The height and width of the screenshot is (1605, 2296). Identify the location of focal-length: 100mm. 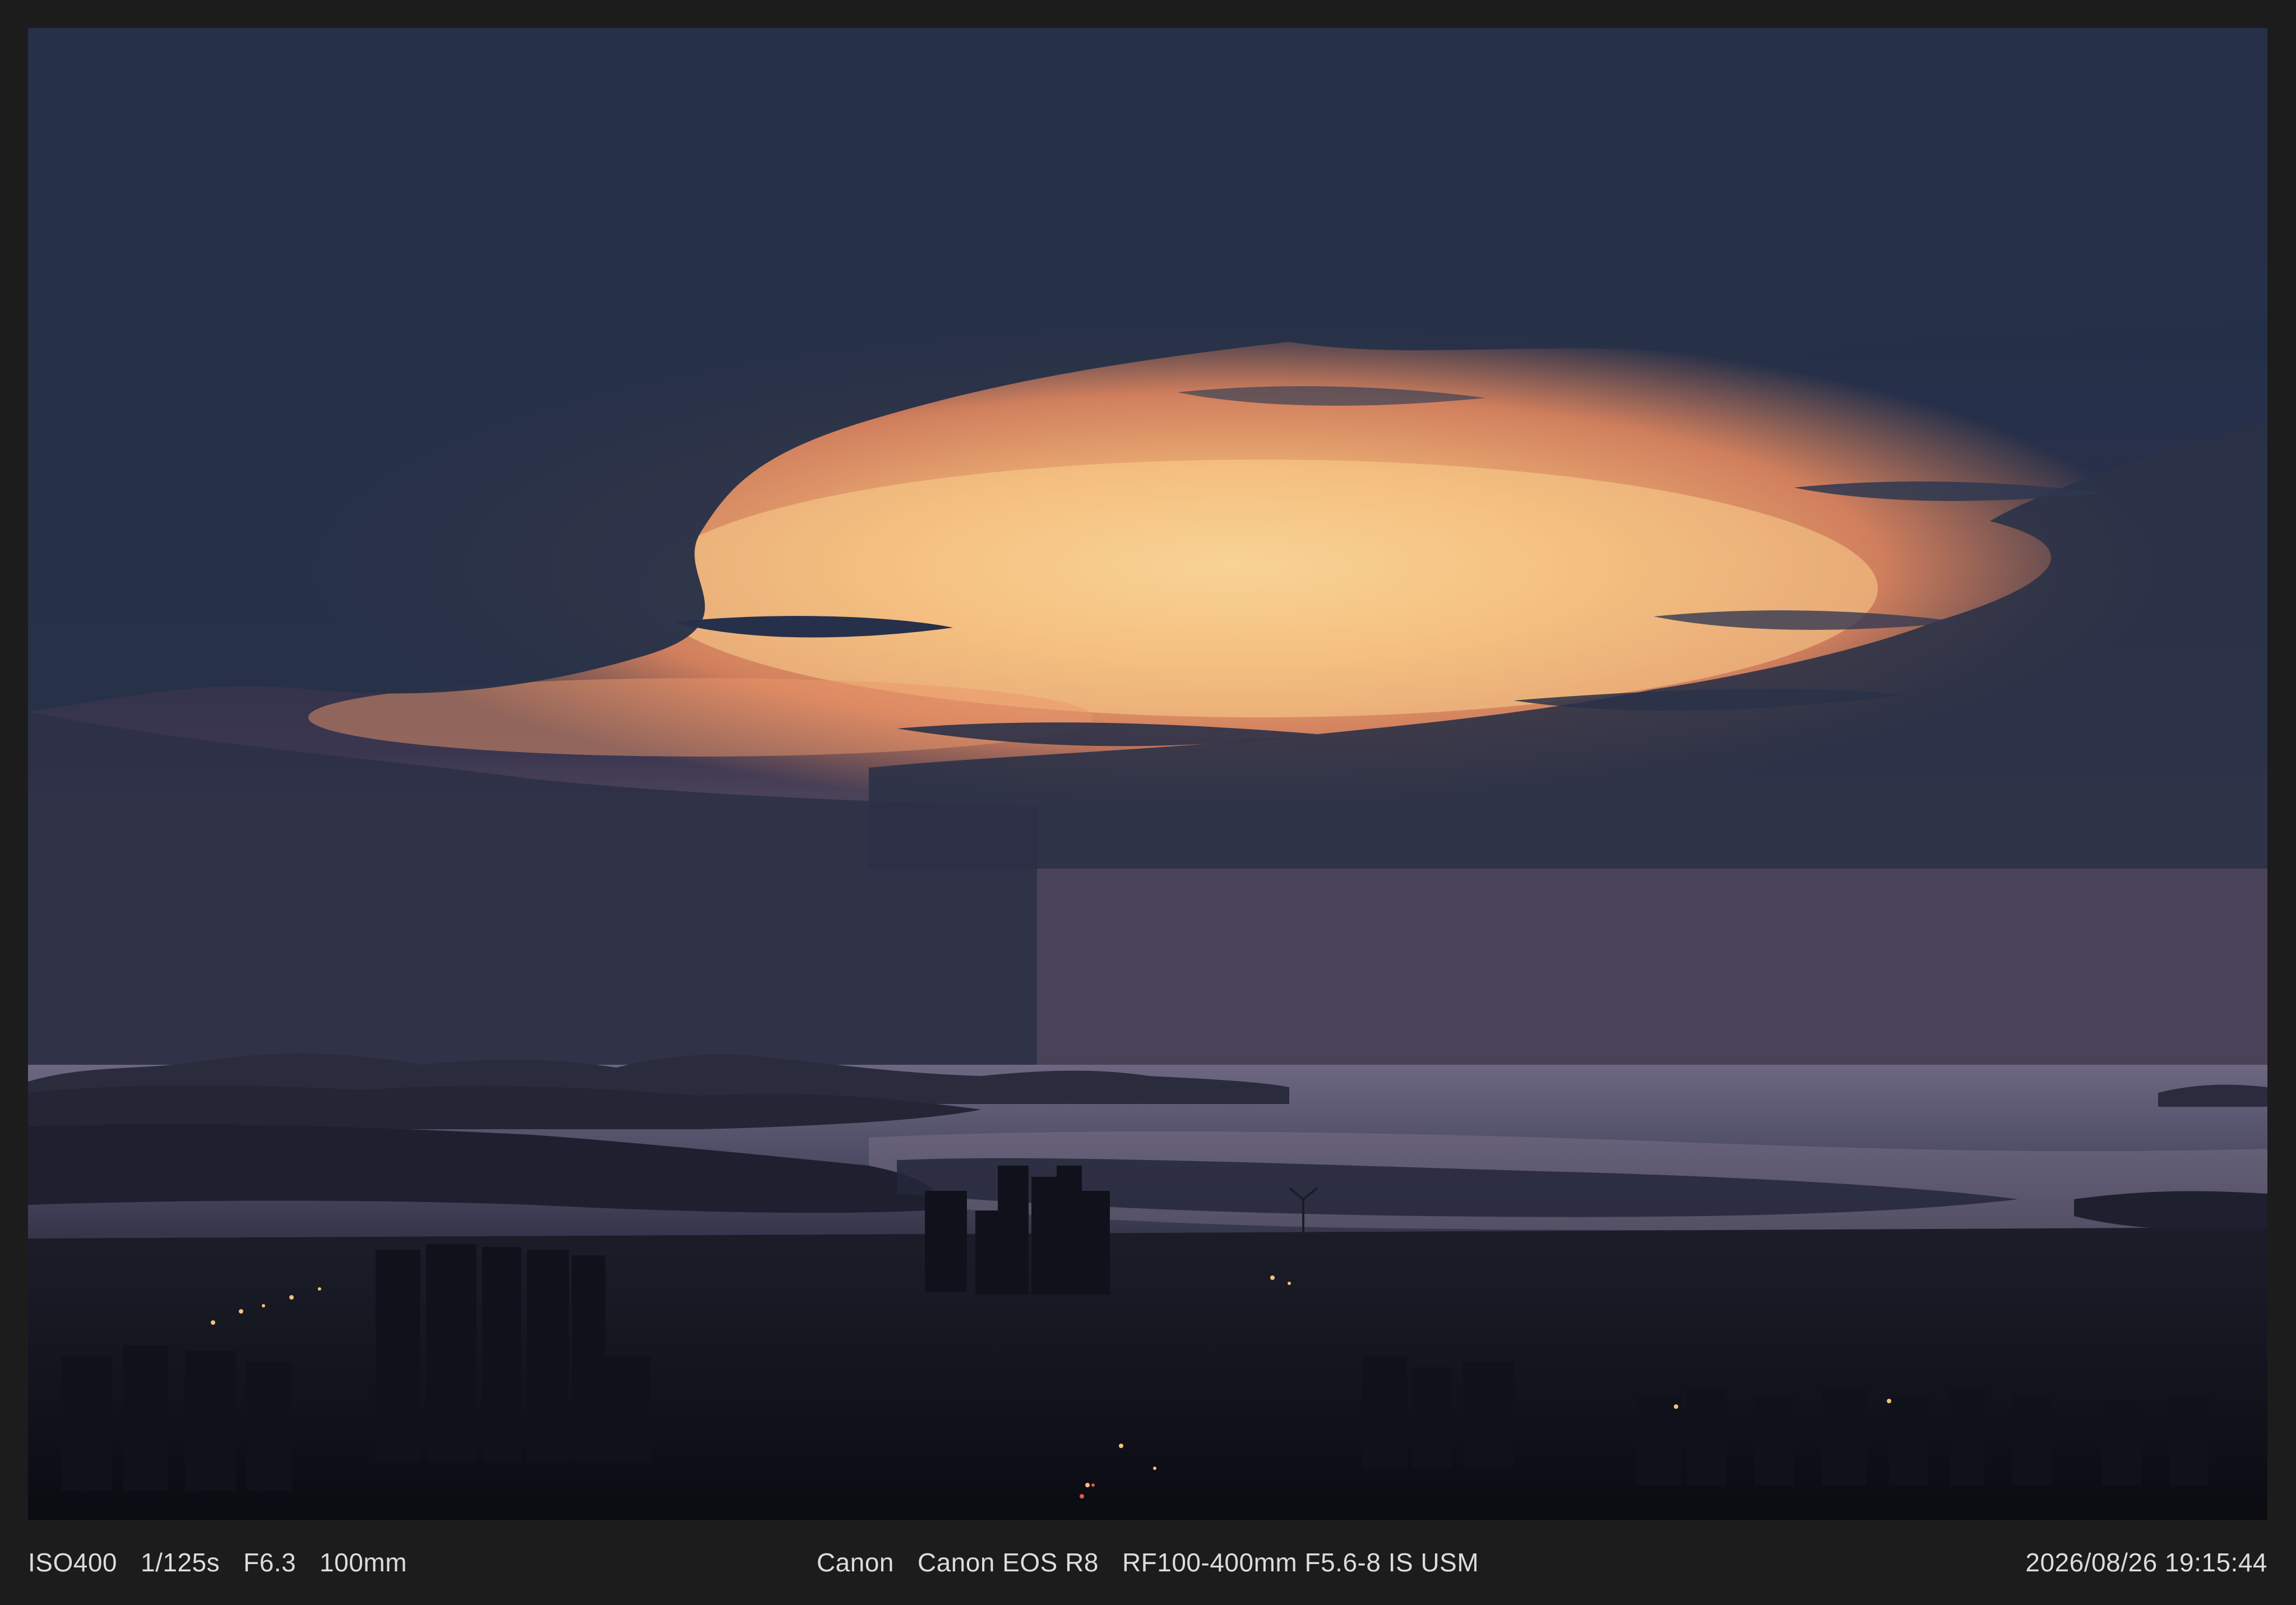
(364, 1562).